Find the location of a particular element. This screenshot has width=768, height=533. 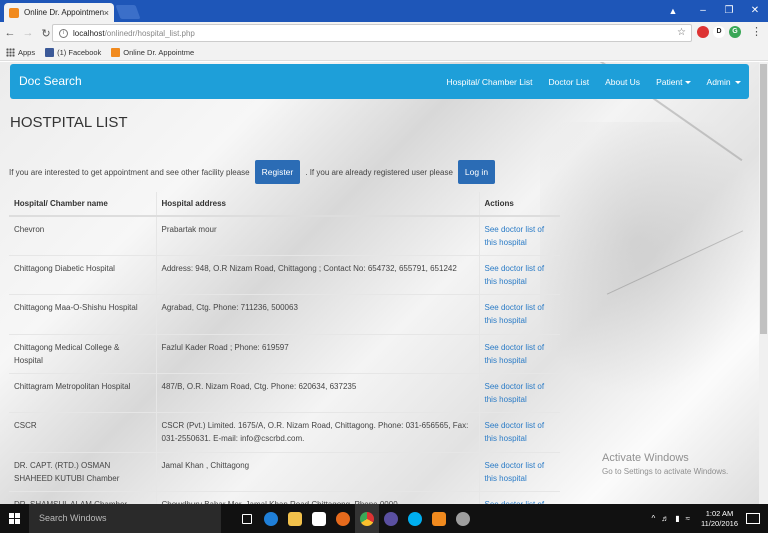

nav-patient-dropdown: Patient is located at coordinates (673, 81).